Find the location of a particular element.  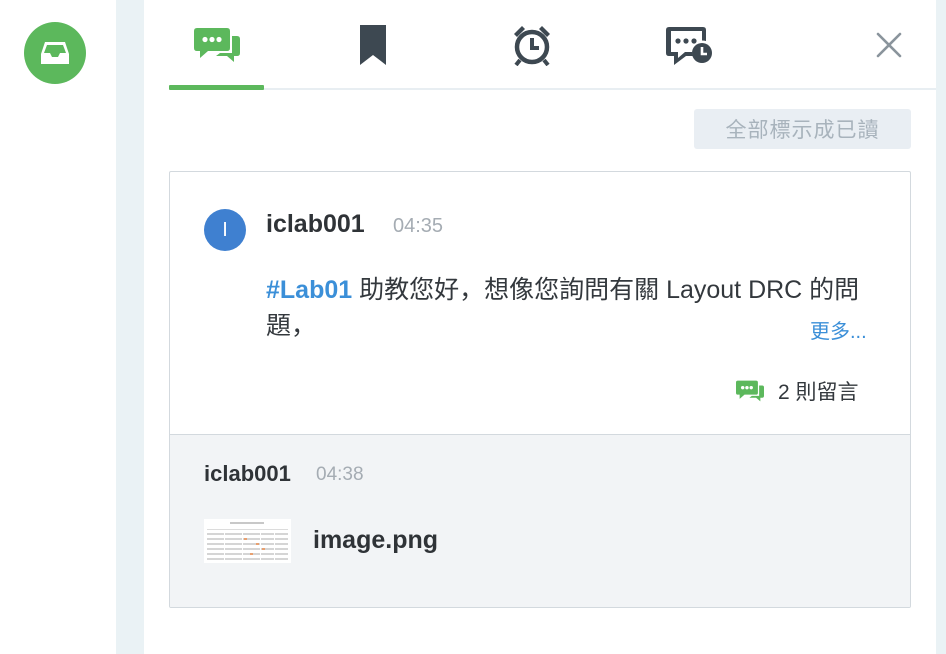

chat-bubbles-icon is located at coordinates (216, 45).